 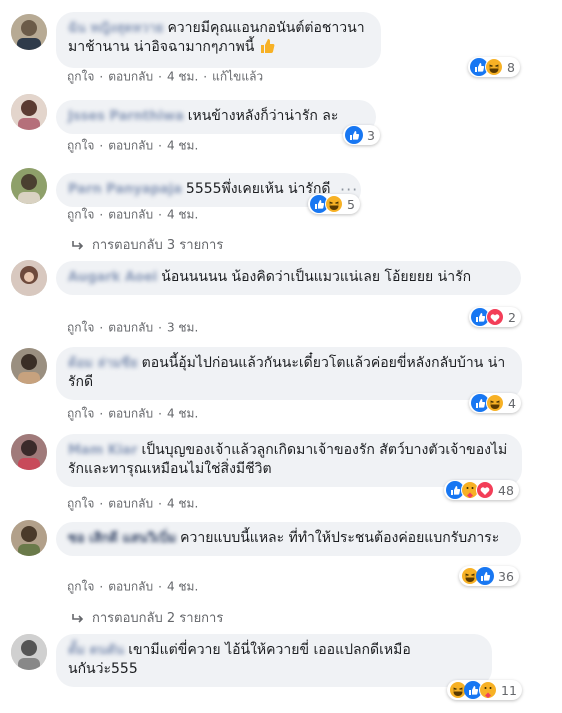 I want to click on commenter-name: Parn Panyapaja, so click(x=125, y=189).